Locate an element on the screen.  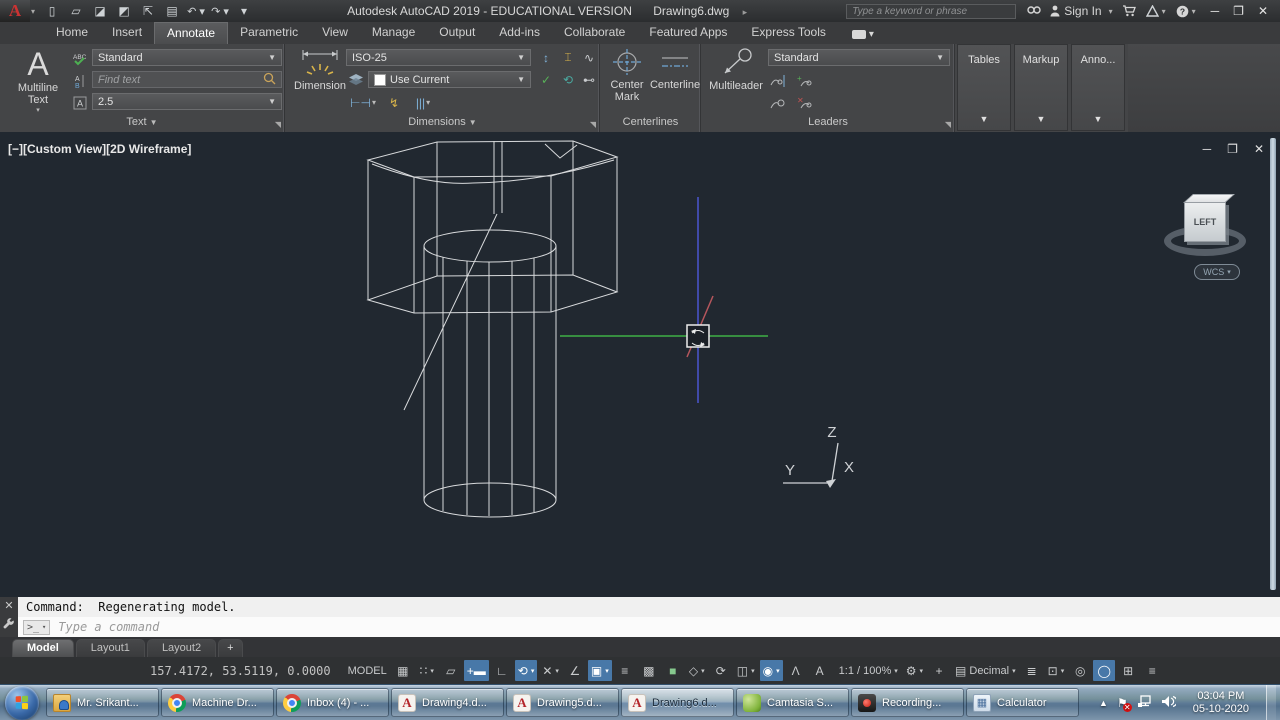
tab-annotate: Annotate is located at coordinates (191, 33).